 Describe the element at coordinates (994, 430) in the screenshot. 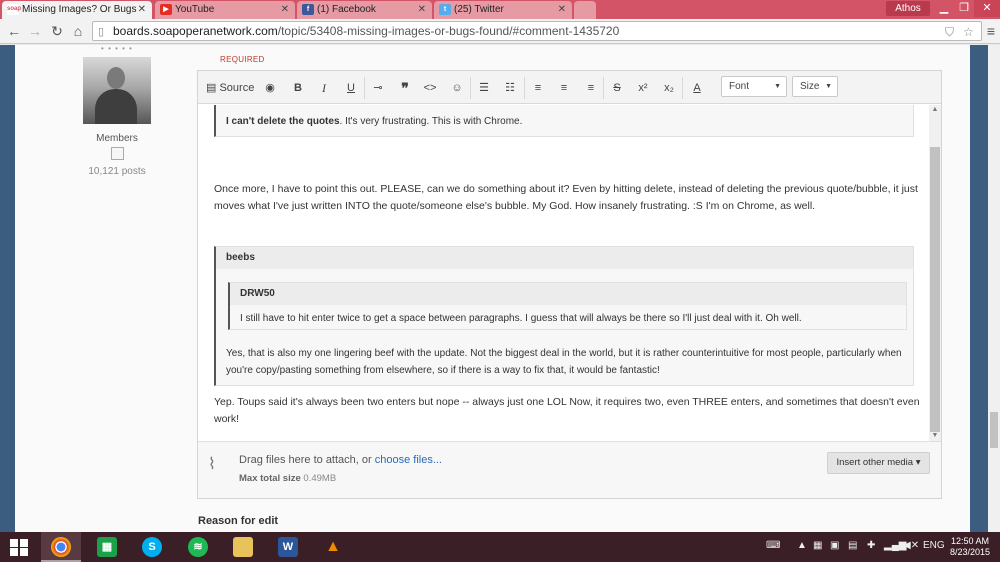

I see `page-scroll-thumb` at that location.